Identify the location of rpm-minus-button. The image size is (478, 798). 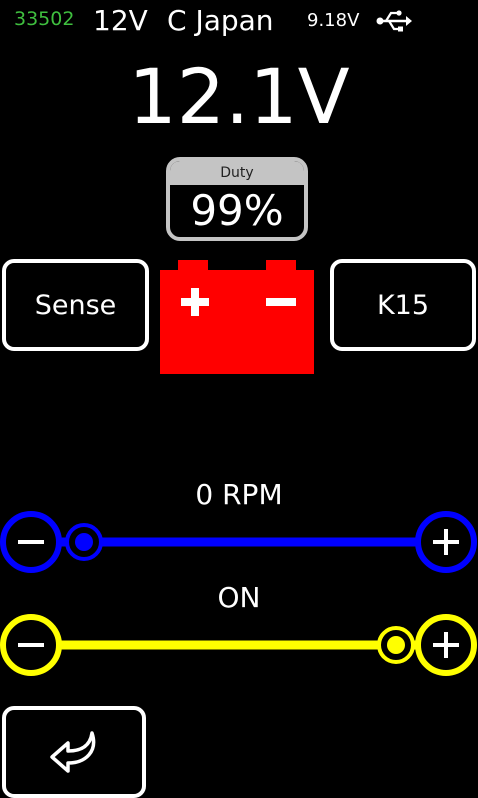
(31, 542).